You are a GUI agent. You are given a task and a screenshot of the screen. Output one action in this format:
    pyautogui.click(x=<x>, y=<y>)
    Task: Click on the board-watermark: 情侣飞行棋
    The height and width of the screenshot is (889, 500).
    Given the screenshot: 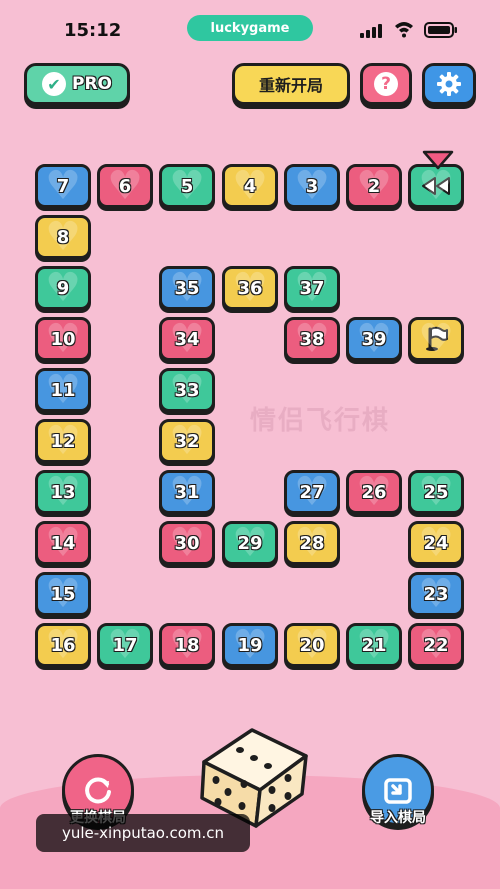 What is the action you would take?
    pyautogui.click(x=320, y=421)
    